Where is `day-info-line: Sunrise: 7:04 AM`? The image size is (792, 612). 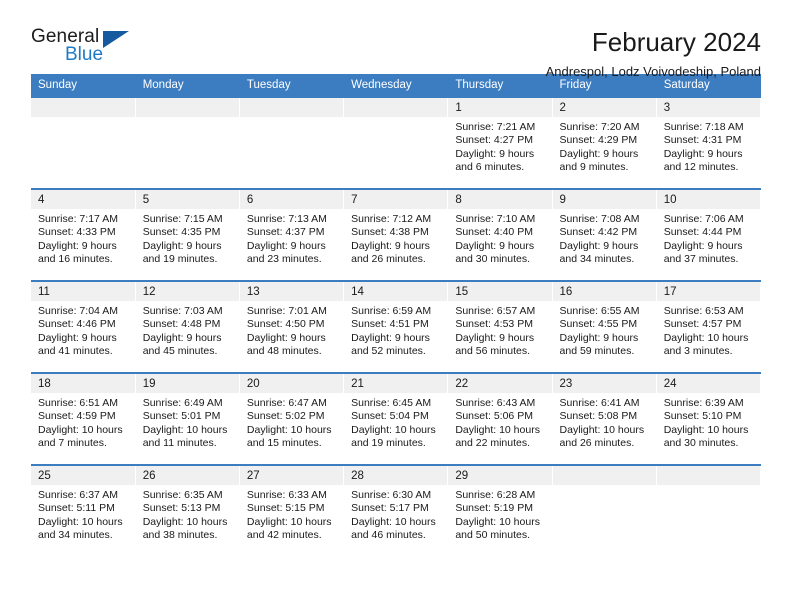 day-info-line: Sunrise: 7:04 AM is located at coordinates (78, 311).